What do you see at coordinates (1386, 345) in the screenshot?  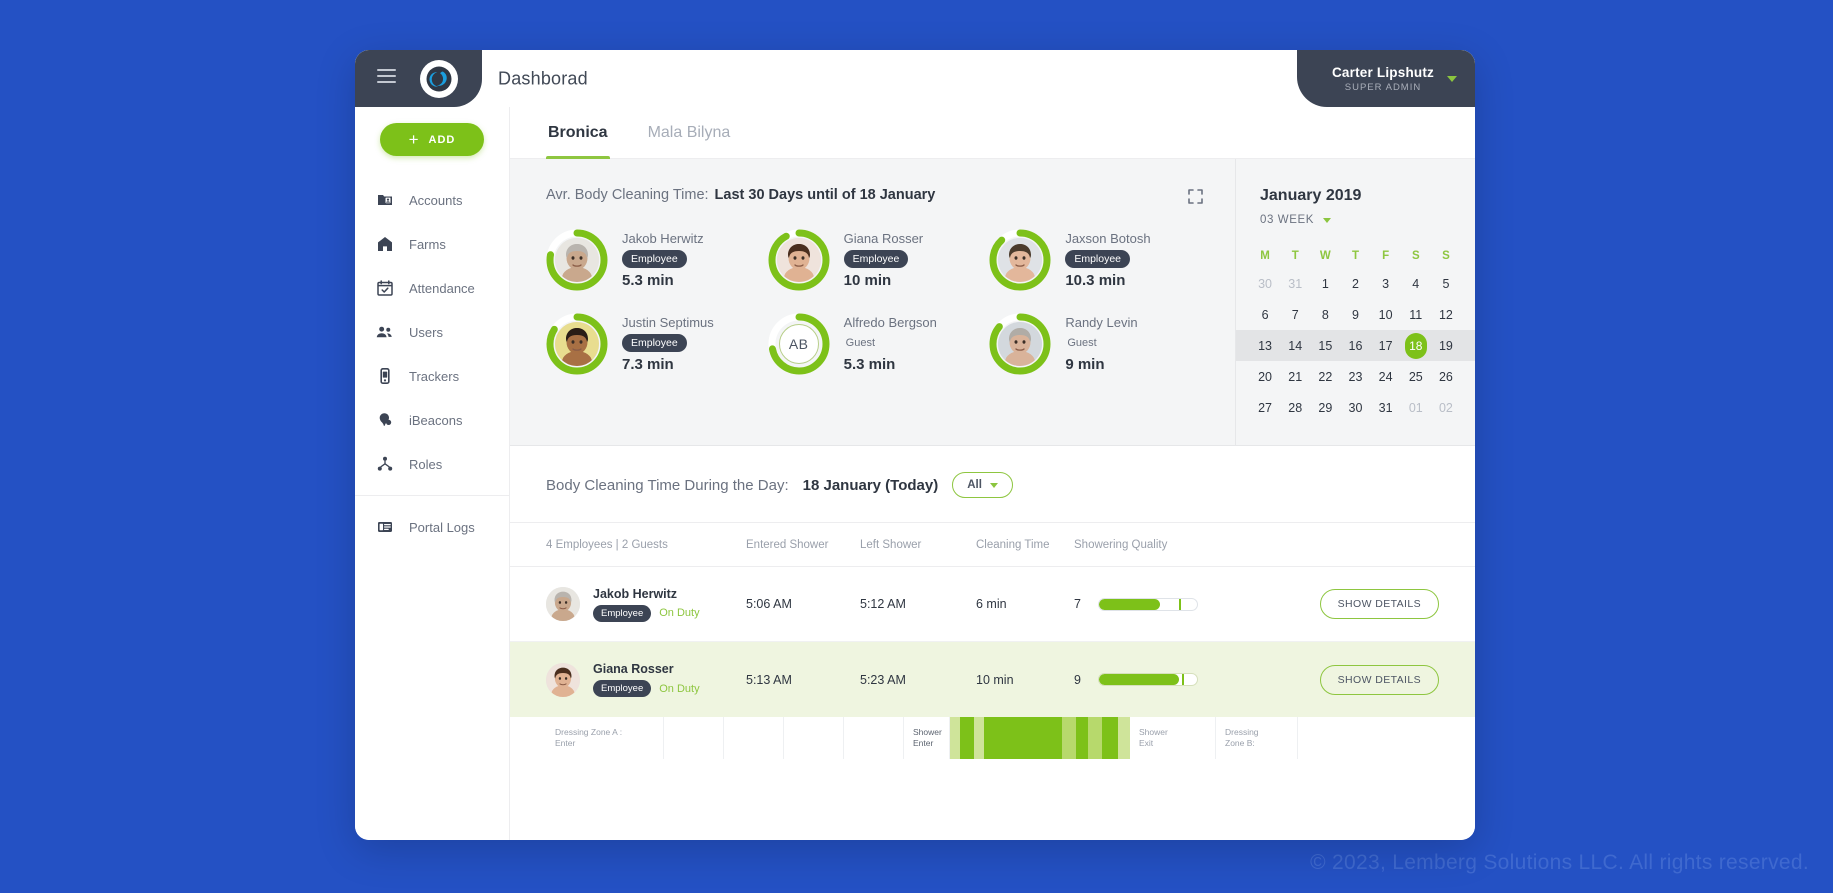 I see `calendar-day: 17` at bounding box center [1386, 345].